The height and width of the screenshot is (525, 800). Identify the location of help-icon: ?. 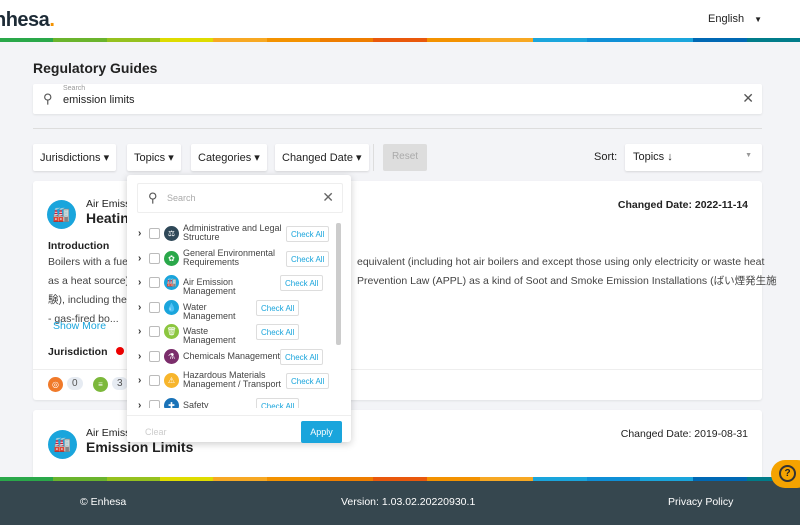
(787, 473).